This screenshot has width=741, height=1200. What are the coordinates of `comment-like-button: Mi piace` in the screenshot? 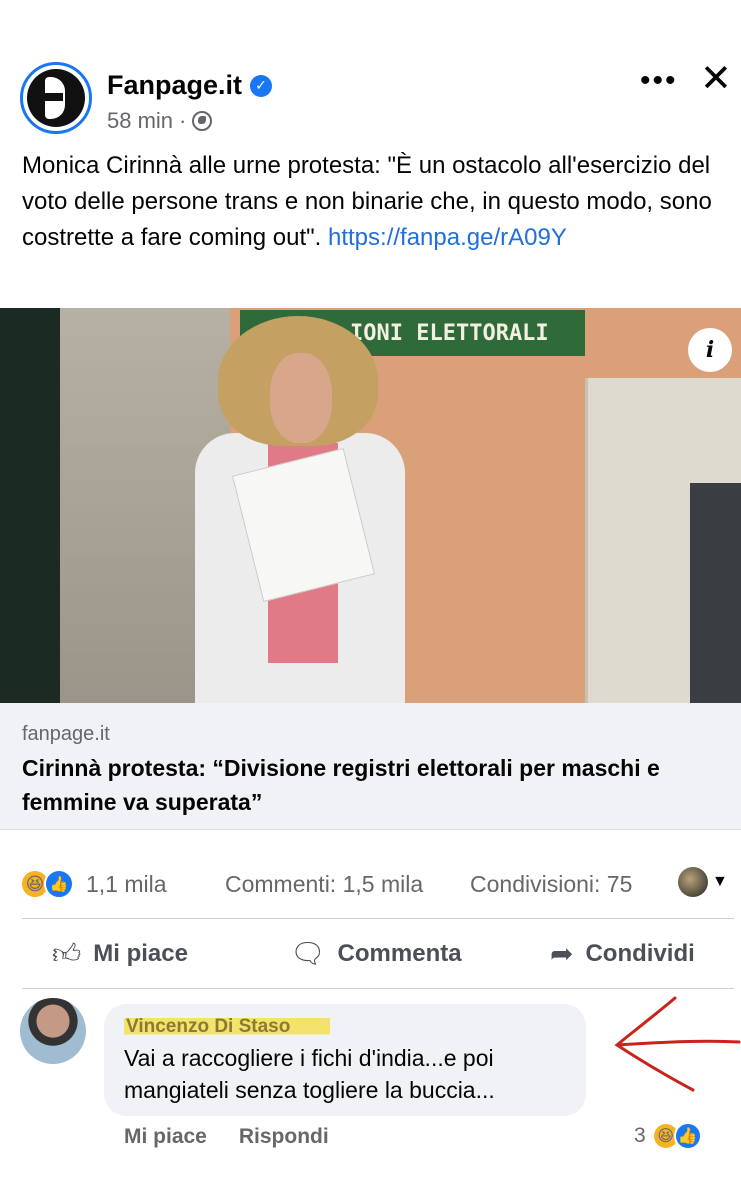 It's located at (165, 1137).